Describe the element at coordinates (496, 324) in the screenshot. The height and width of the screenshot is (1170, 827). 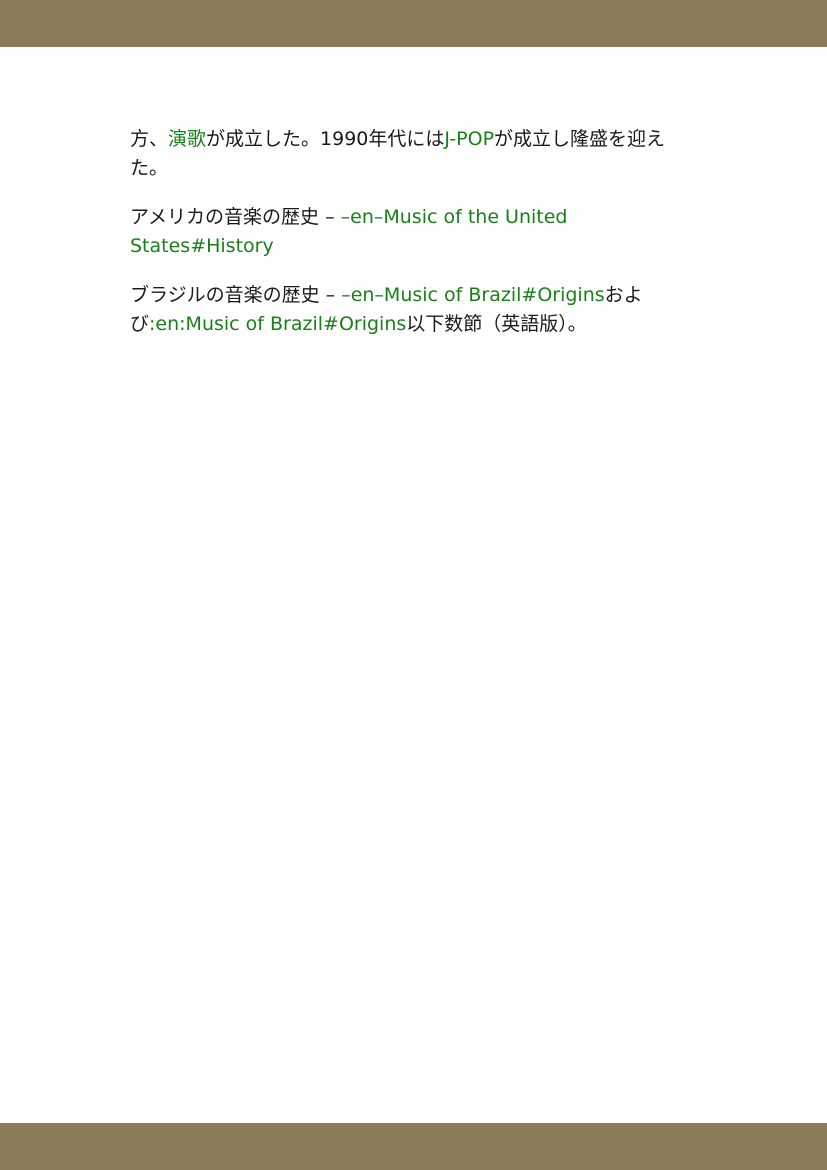
I see `text-segment: 以下数節（英語版）。` at that location.